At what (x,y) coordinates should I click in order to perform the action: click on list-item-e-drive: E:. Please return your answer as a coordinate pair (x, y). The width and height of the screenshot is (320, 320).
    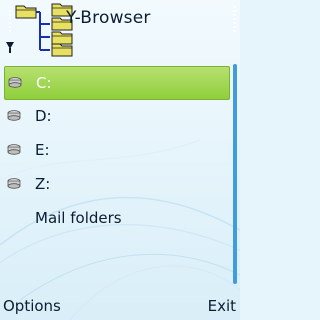
    Looking at the image, I should click on (117, 151).